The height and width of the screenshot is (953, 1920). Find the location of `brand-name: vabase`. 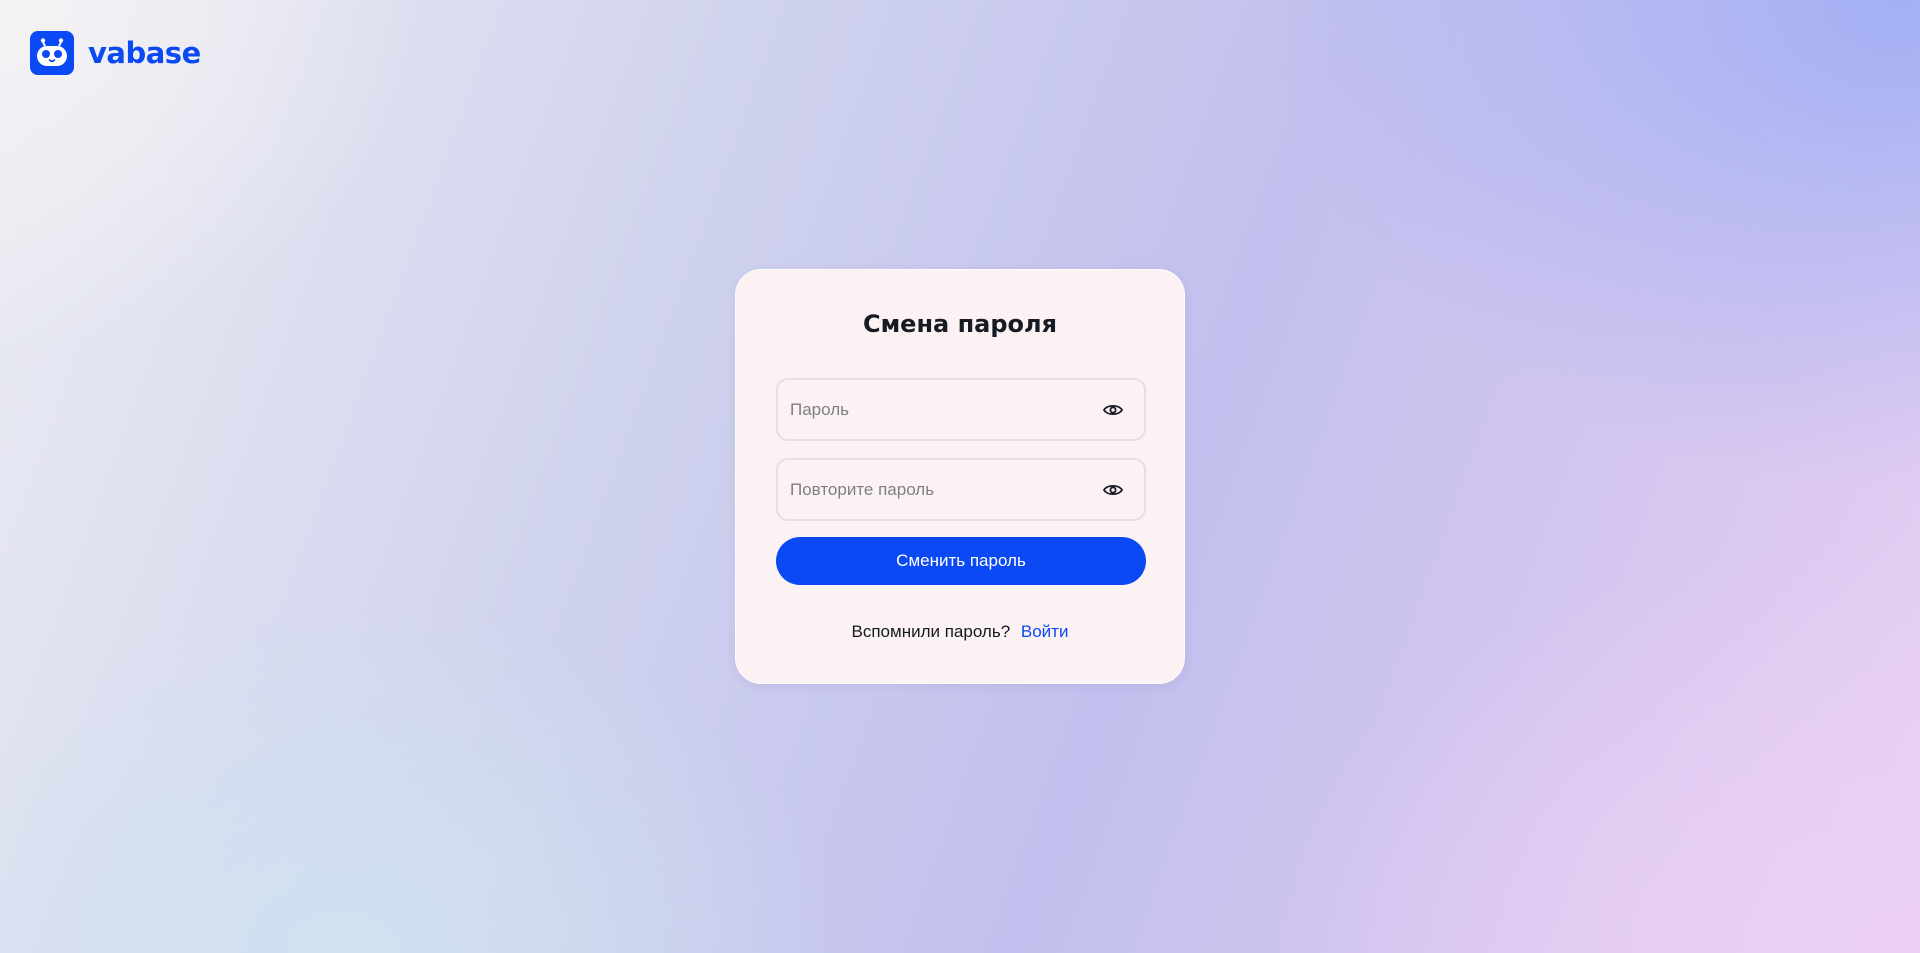

brand-name: vabase is located at coordinates (144, 52).